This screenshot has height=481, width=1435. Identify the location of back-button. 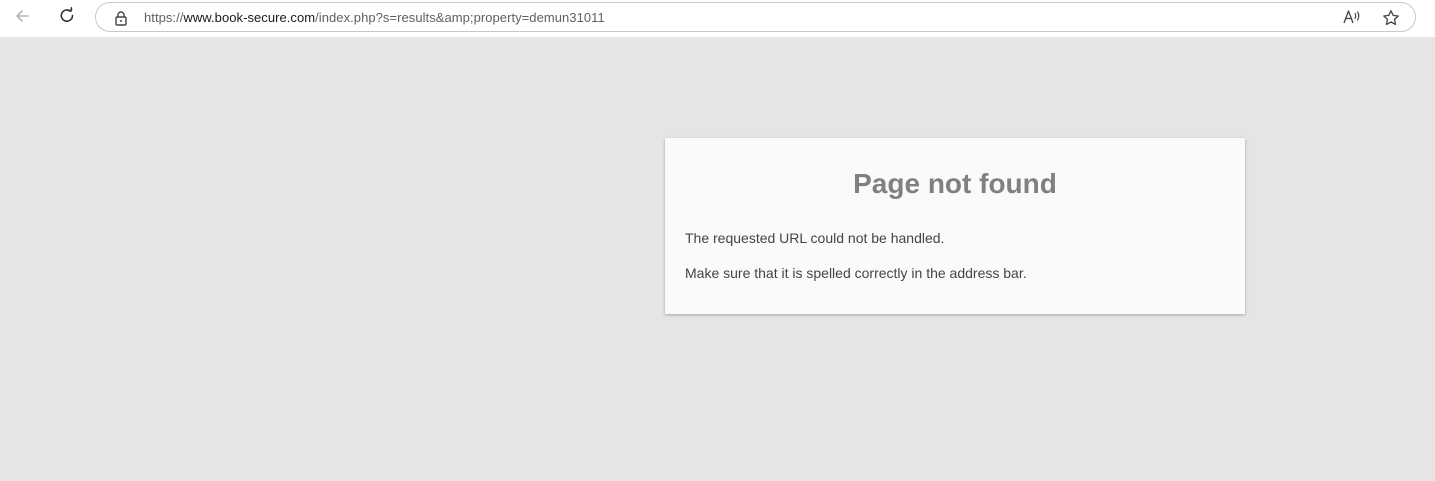
(22, 18).